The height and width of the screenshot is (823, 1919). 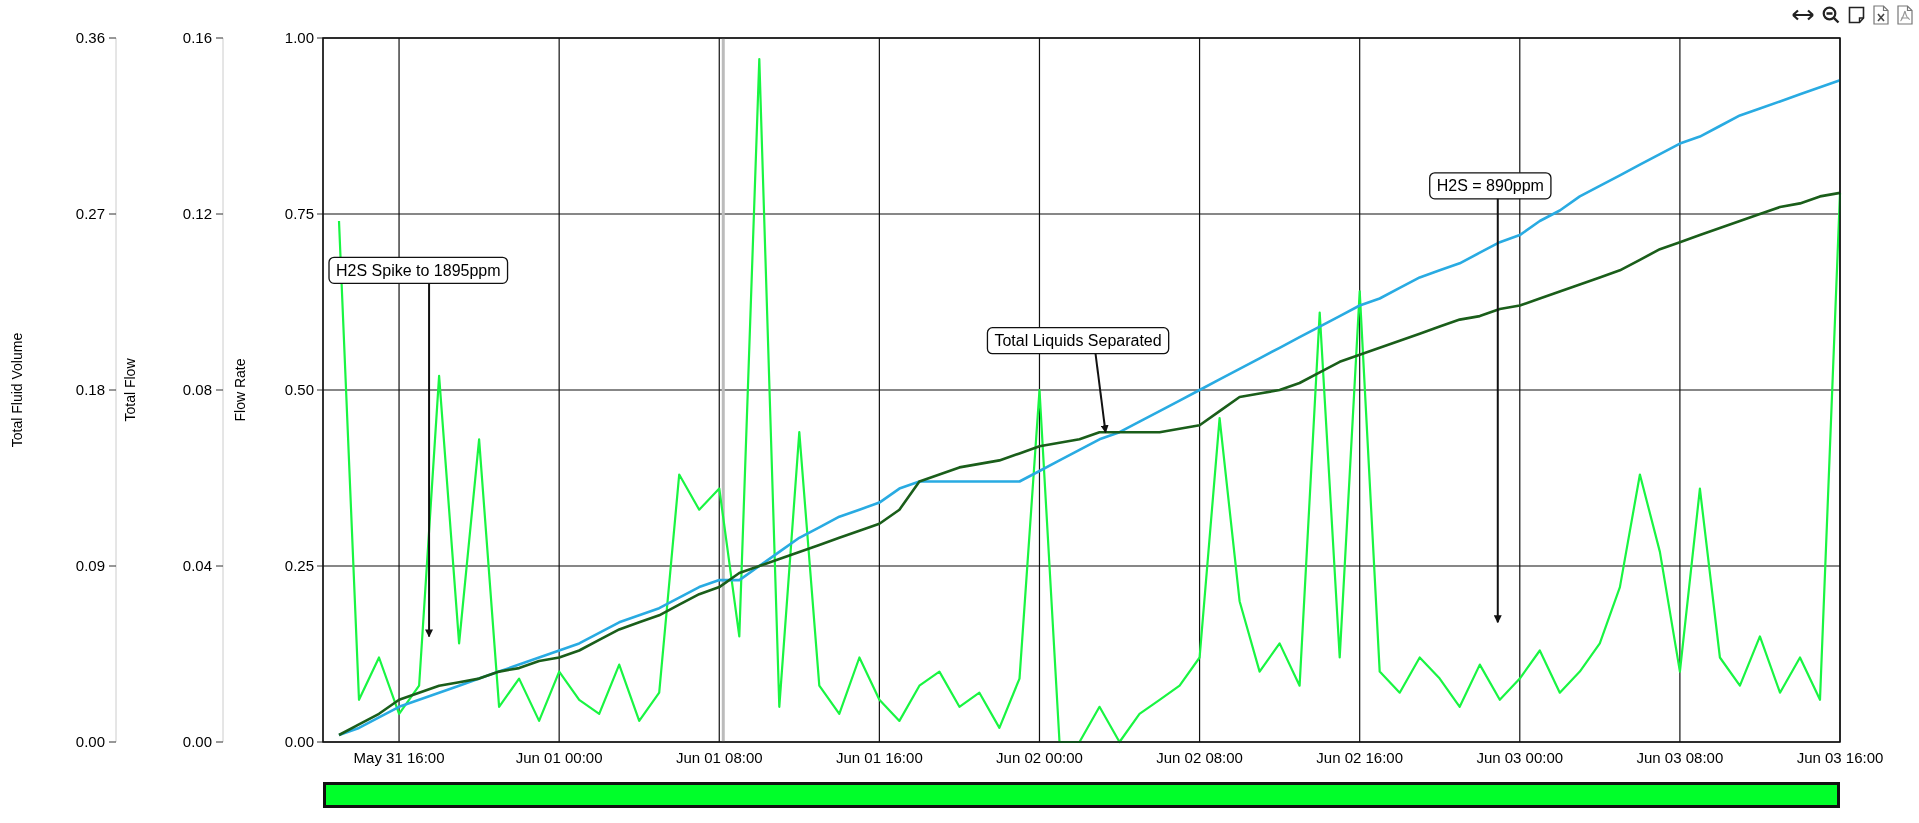 I want to click on axis-tick-label: Jun 03 00:00, so click(x=1520, y=757).